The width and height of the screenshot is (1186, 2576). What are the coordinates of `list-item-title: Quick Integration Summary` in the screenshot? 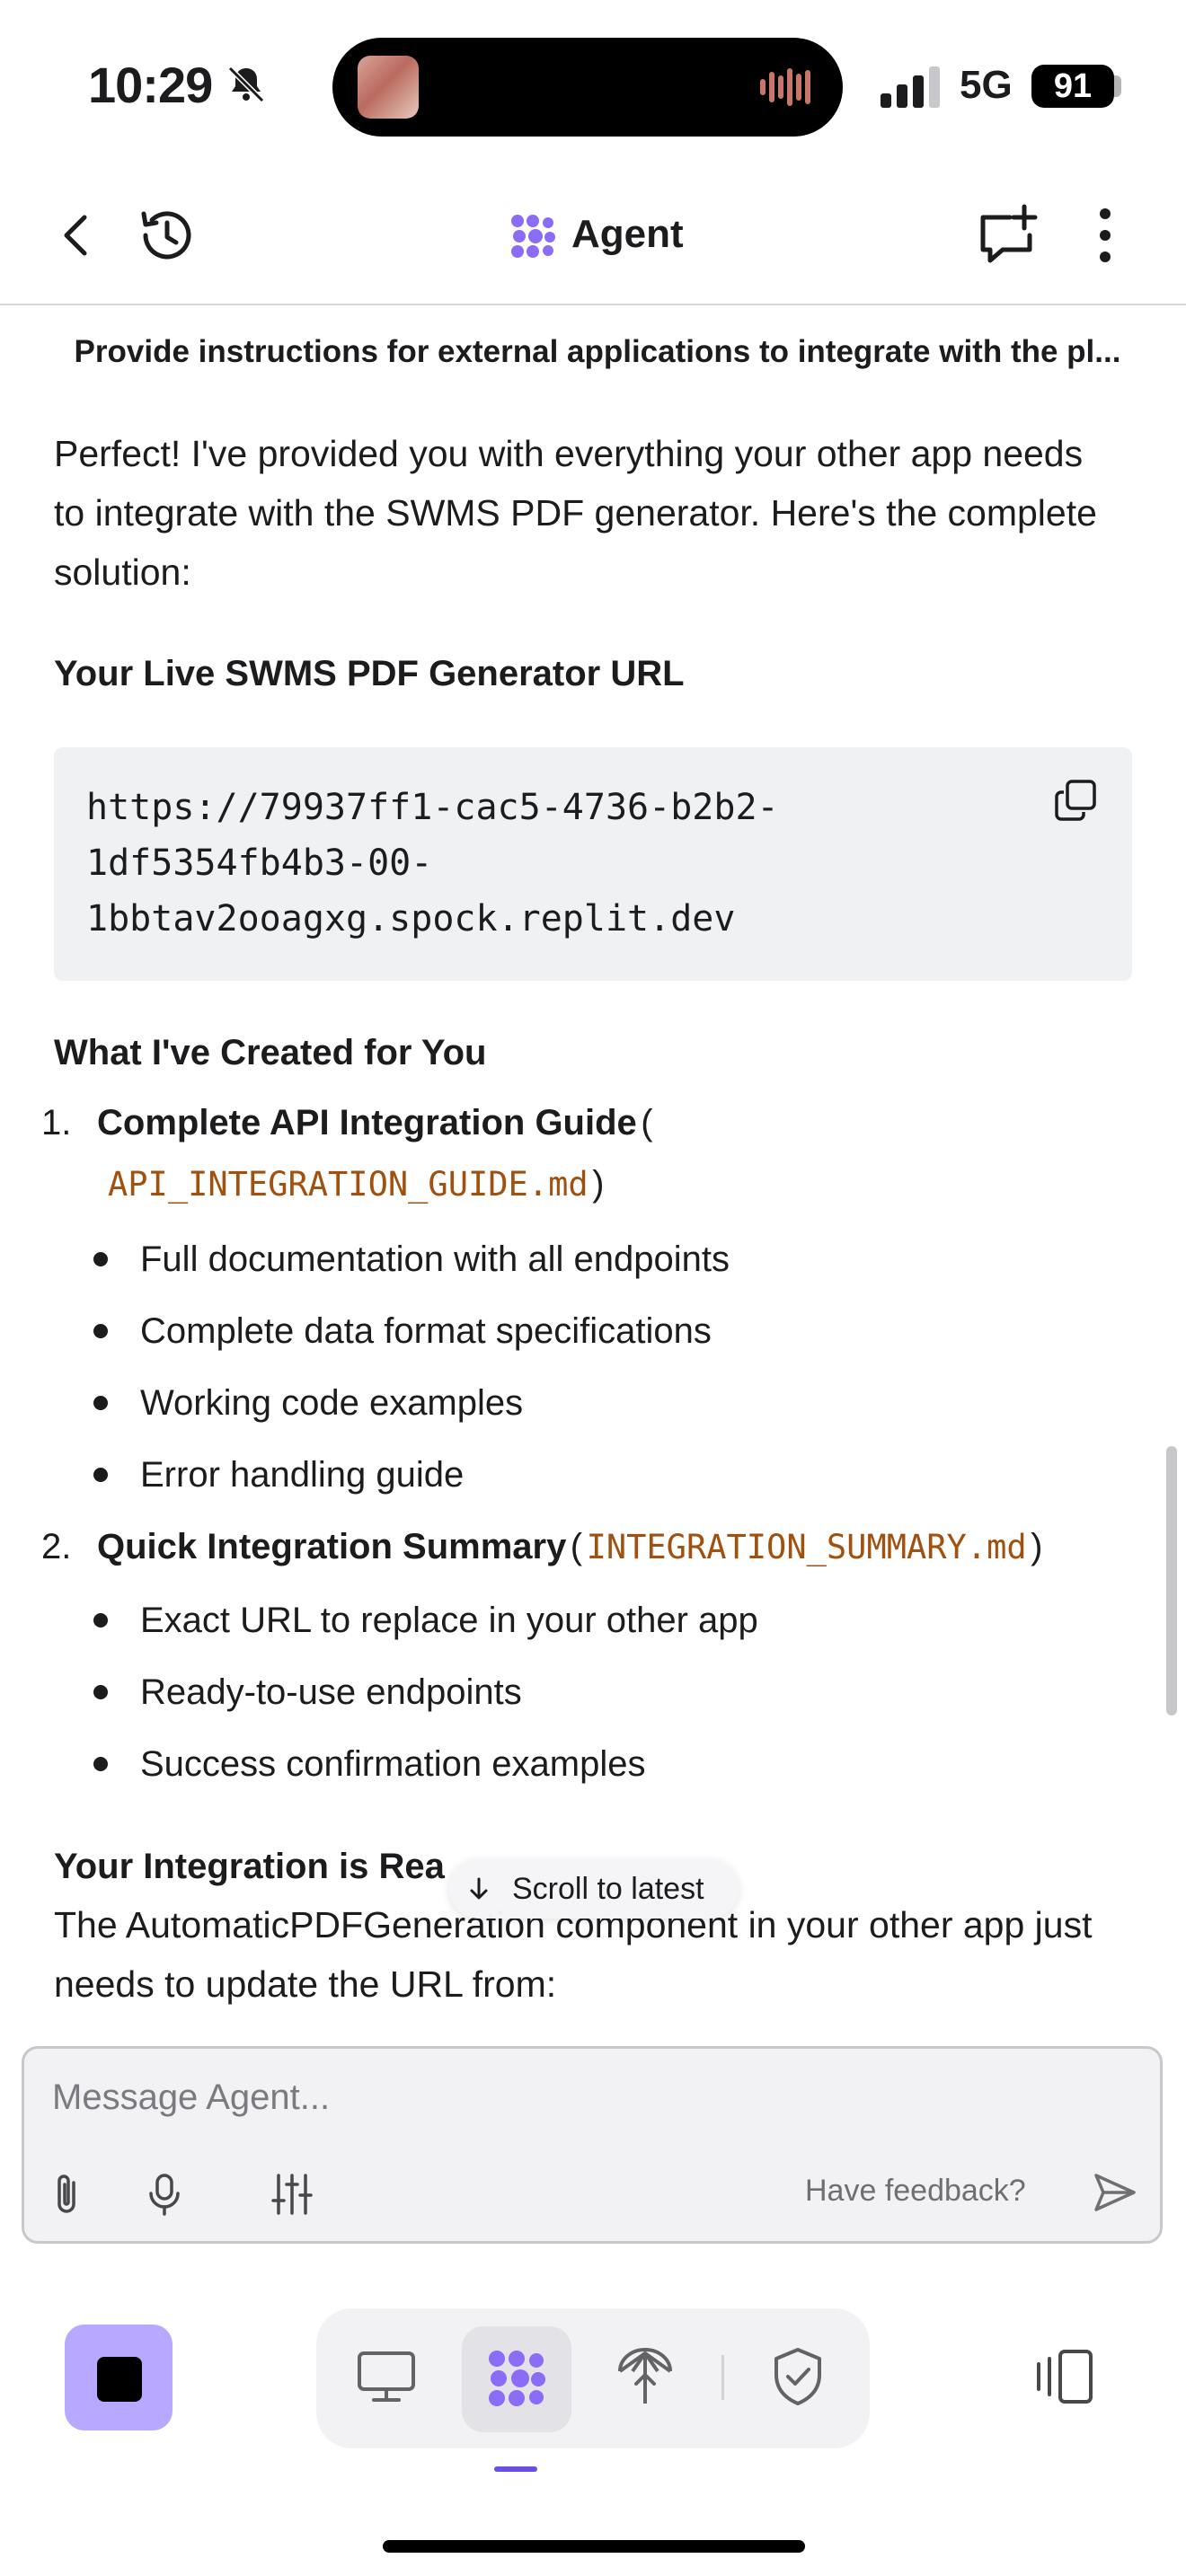 It's located at (332, 1546).